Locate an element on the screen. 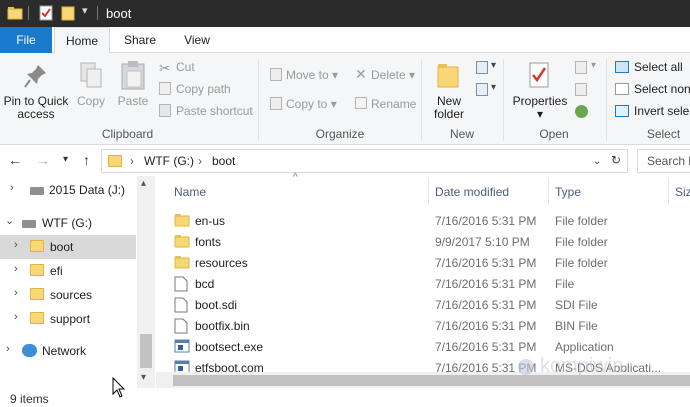  rename-button: Rename is located at coordinates (393, 104).